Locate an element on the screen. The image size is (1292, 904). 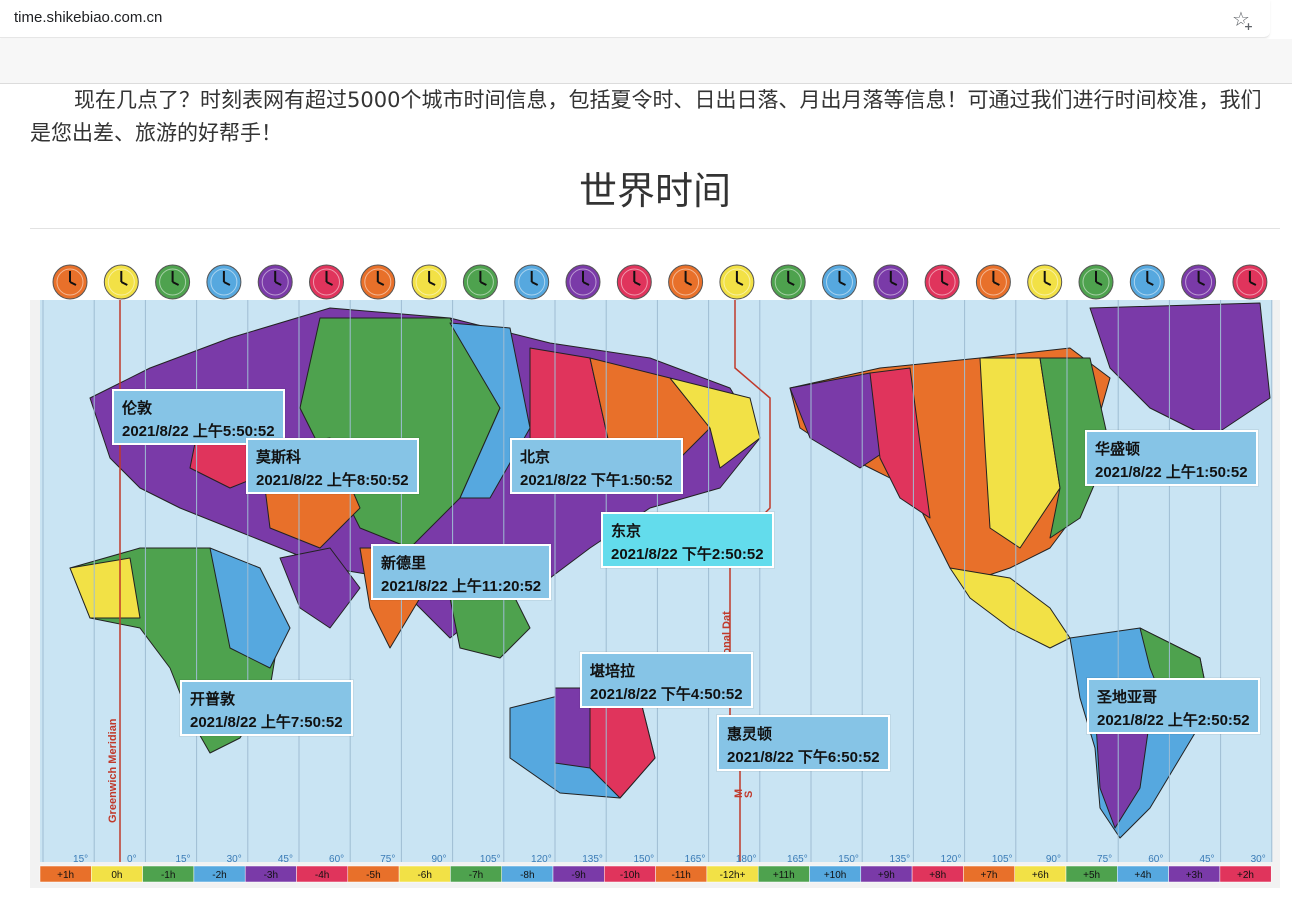
city-tokyo: 东京 2021/8/22 下午2:50:52 is located at coordinates (687, 540).